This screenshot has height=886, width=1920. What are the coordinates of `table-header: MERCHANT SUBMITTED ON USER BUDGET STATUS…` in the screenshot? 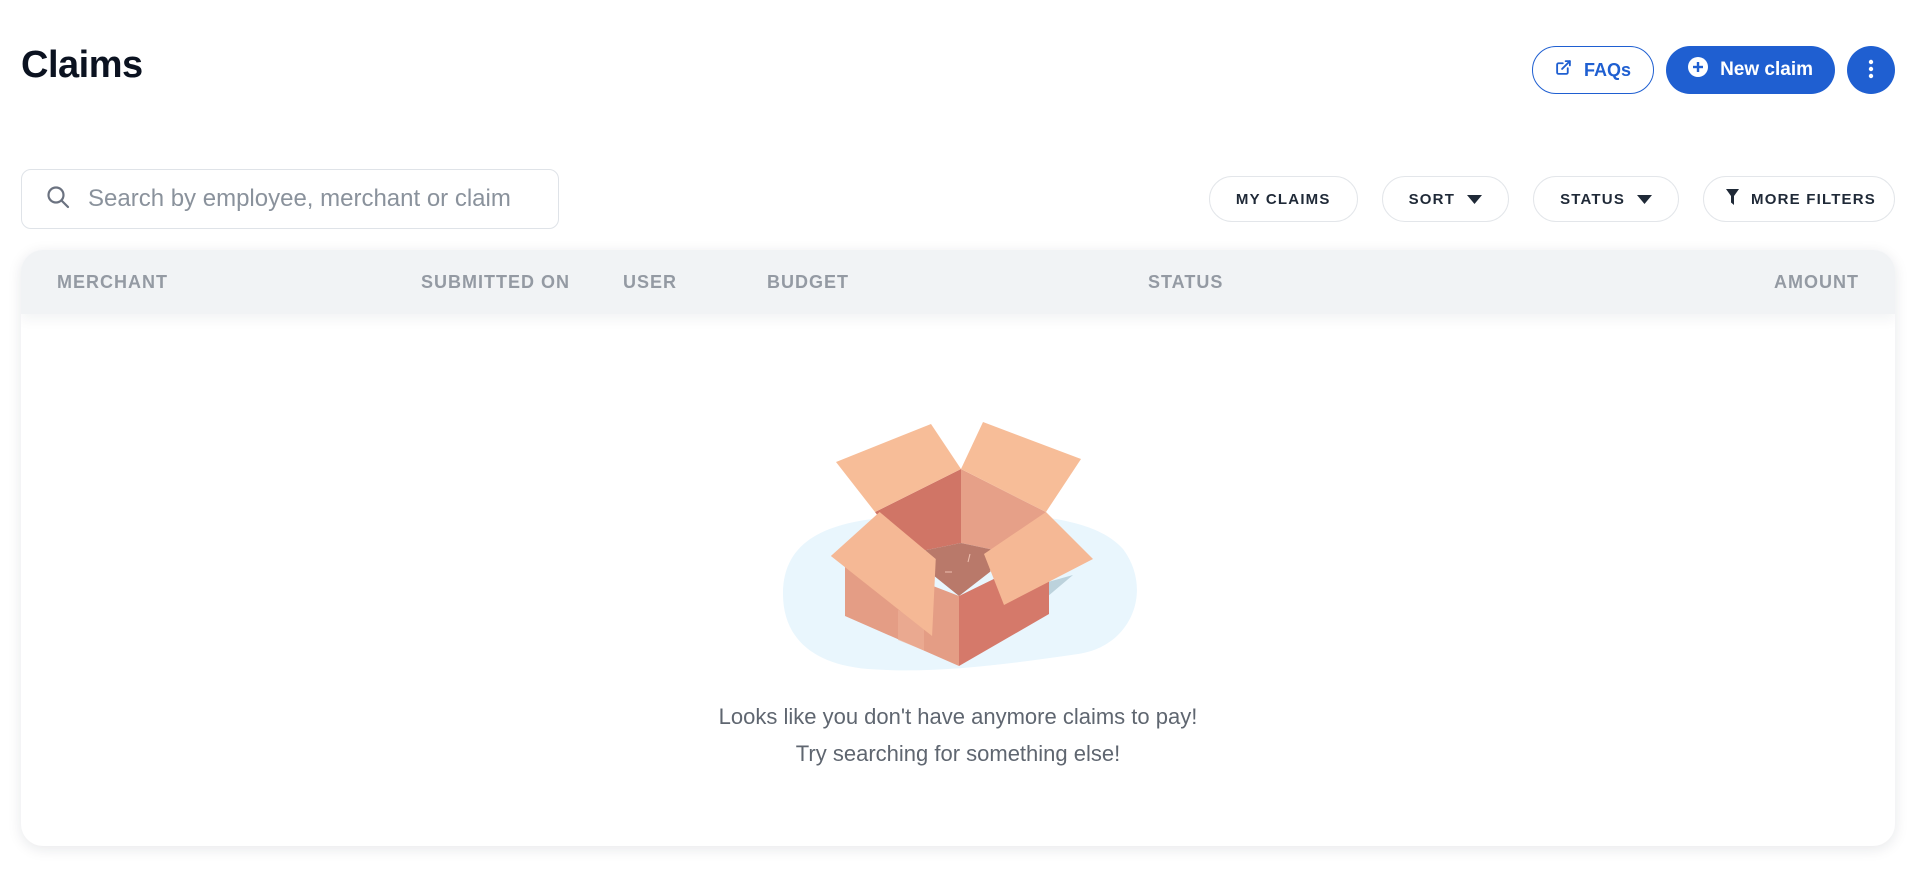 It's located at (958, 282).